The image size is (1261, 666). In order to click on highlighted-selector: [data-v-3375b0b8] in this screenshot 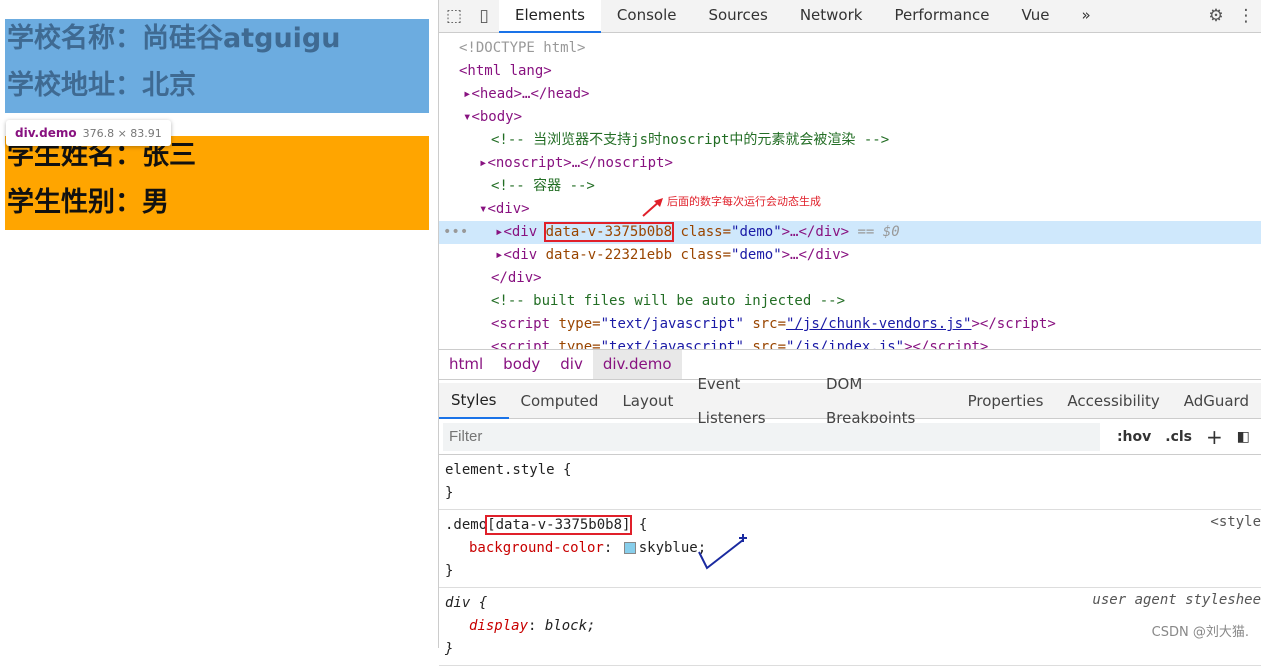, I will do `click(559, 525)`.